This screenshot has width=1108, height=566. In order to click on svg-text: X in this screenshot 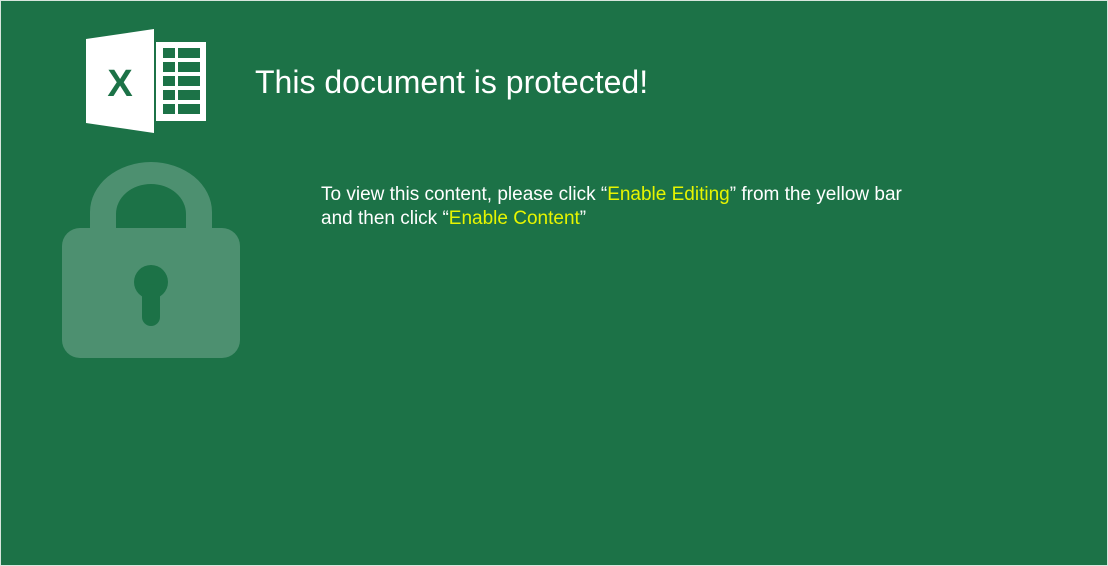, I will do `click(120, 84)`.